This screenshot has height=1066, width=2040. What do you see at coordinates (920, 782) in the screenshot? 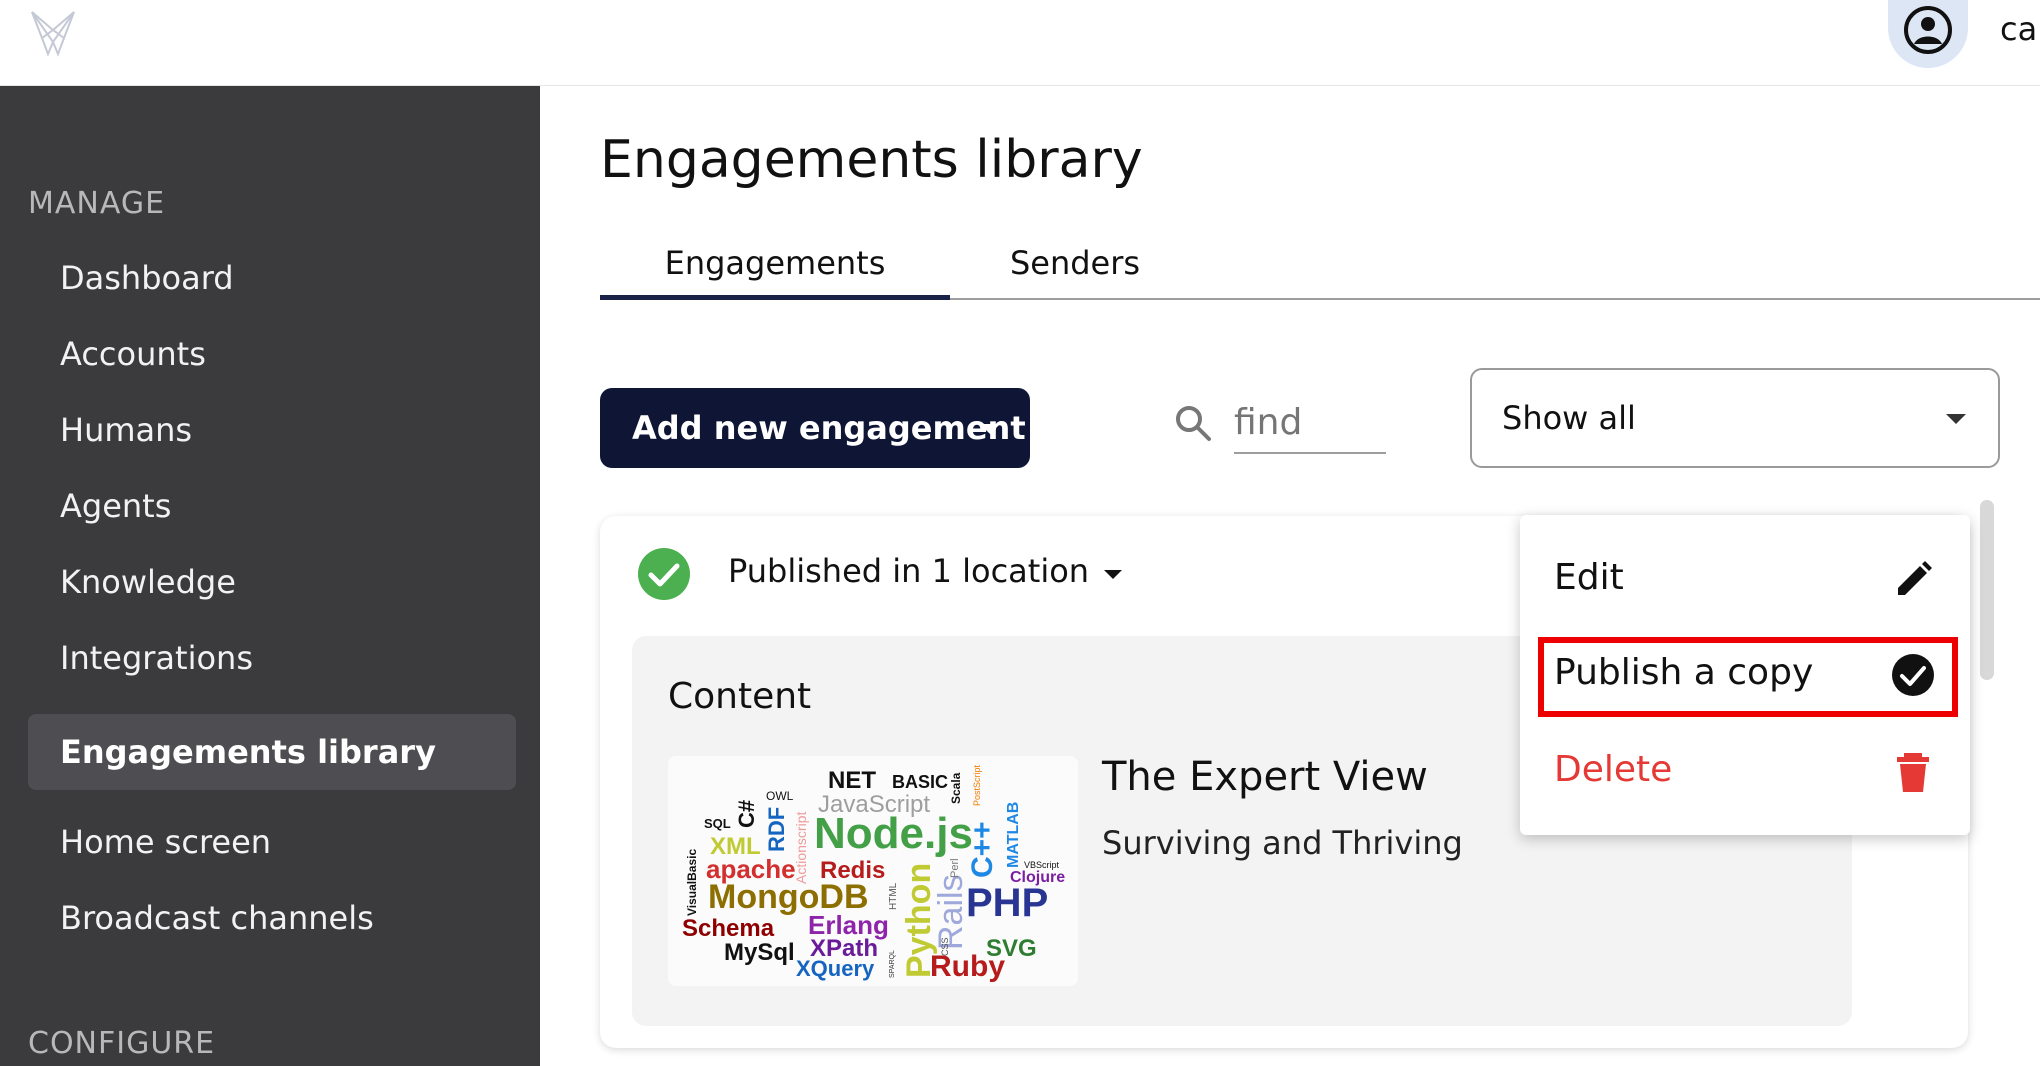
I see `word-cloud-word: BASIC` at bounding box center [920, 782].